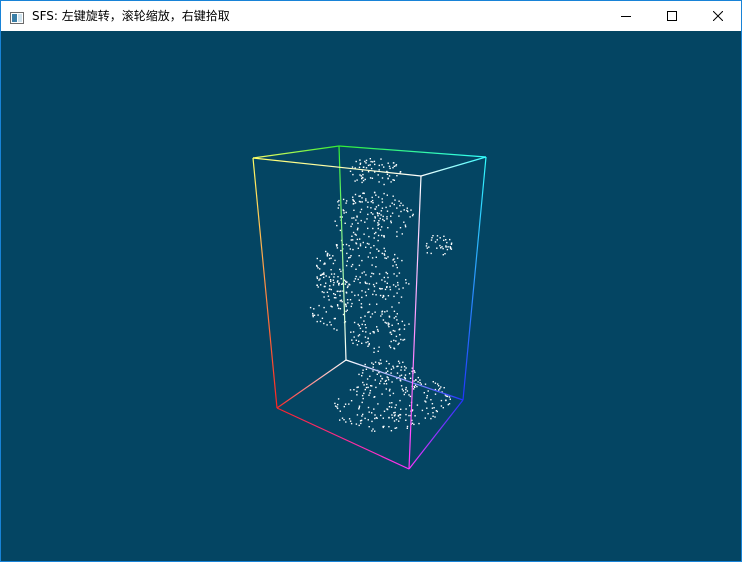 Image resolution: width=742 pixels, height=562 pixels. I want to click on maximize-button, so click(672, 16).